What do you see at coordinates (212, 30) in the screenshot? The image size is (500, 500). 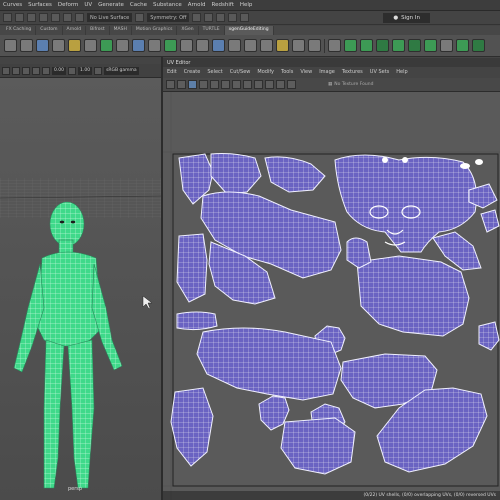 I see `shelf-tab: TURTLE` at bounding box center [212, 30].